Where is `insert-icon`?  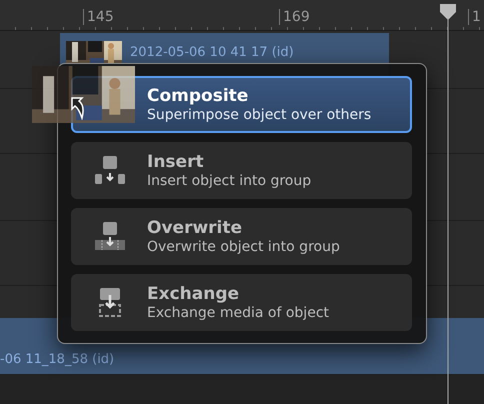 insert-icon is located at coordinates (110, 170).